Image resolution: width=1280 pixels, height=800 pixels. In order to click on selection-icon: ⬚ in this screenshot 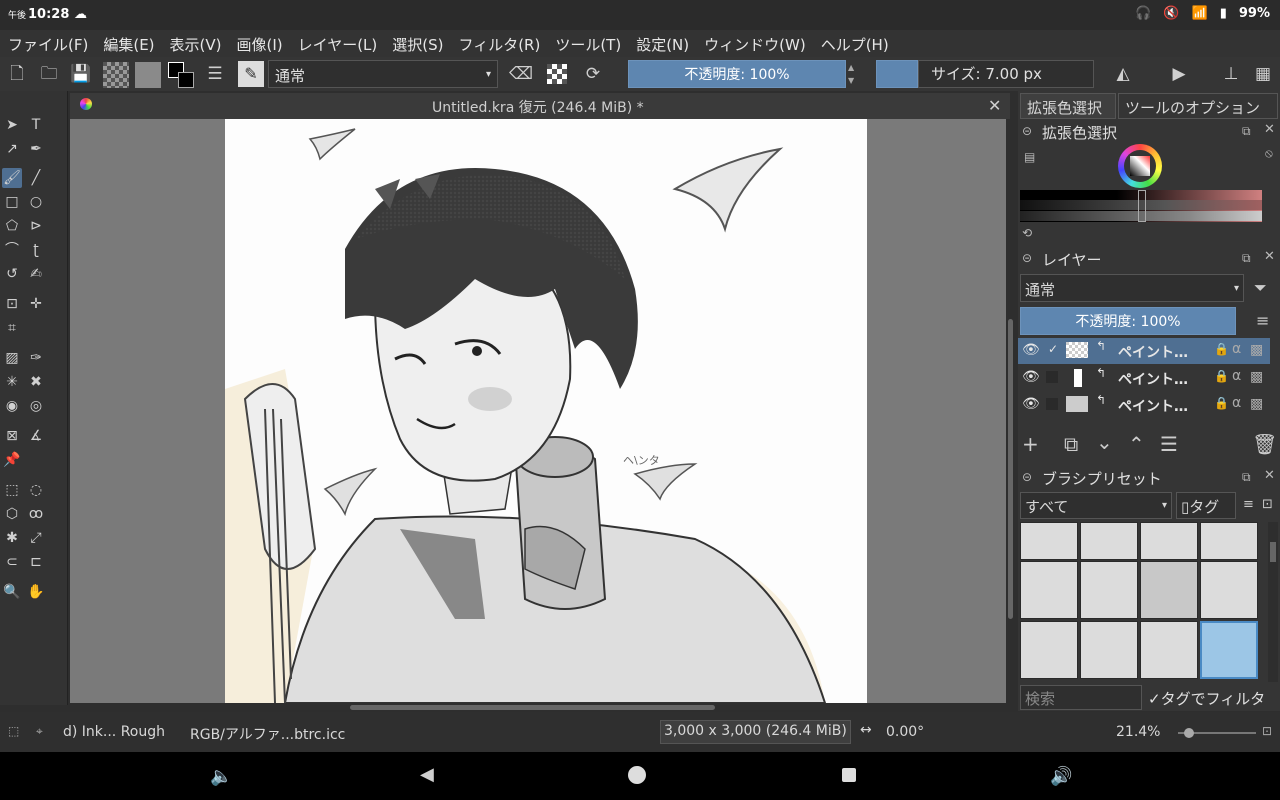, I will do `click(13, 731)`.